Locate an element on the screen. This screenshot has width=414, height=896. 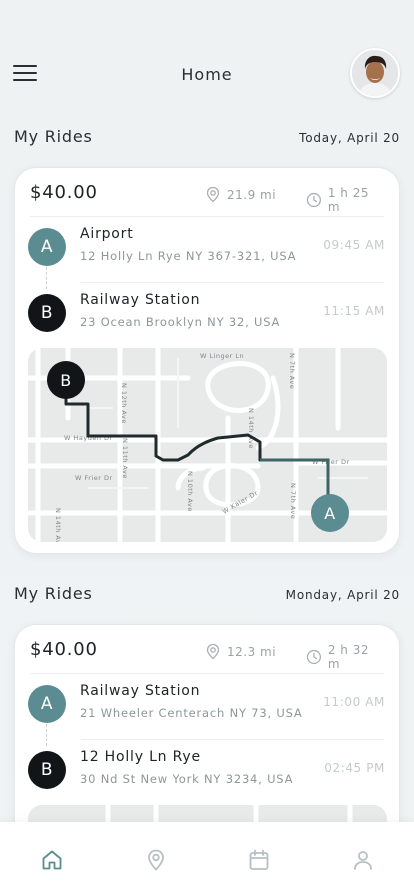
map-street-label: N 12th Ave is located at coordinates (124, 403).